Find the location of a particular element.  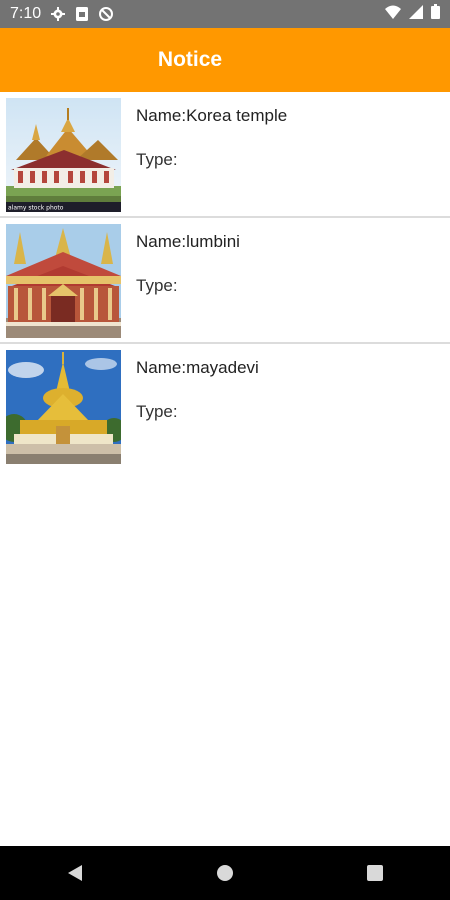

temple-image is located at coordinates (63, 281).